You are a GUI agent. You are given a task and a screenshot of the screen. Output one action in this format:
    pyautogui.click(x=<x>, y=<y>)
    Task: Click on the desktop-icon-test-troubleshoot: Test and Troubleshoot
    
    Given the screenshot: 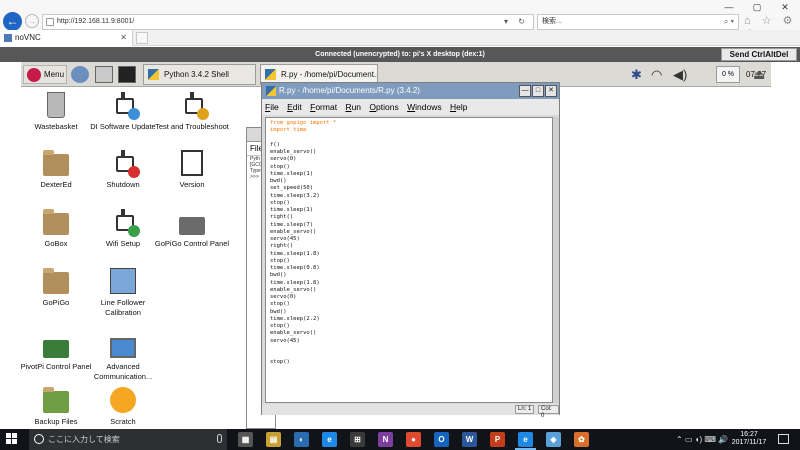 What is the action you would take?
    pyautogui.click(x=192, y=112)
    